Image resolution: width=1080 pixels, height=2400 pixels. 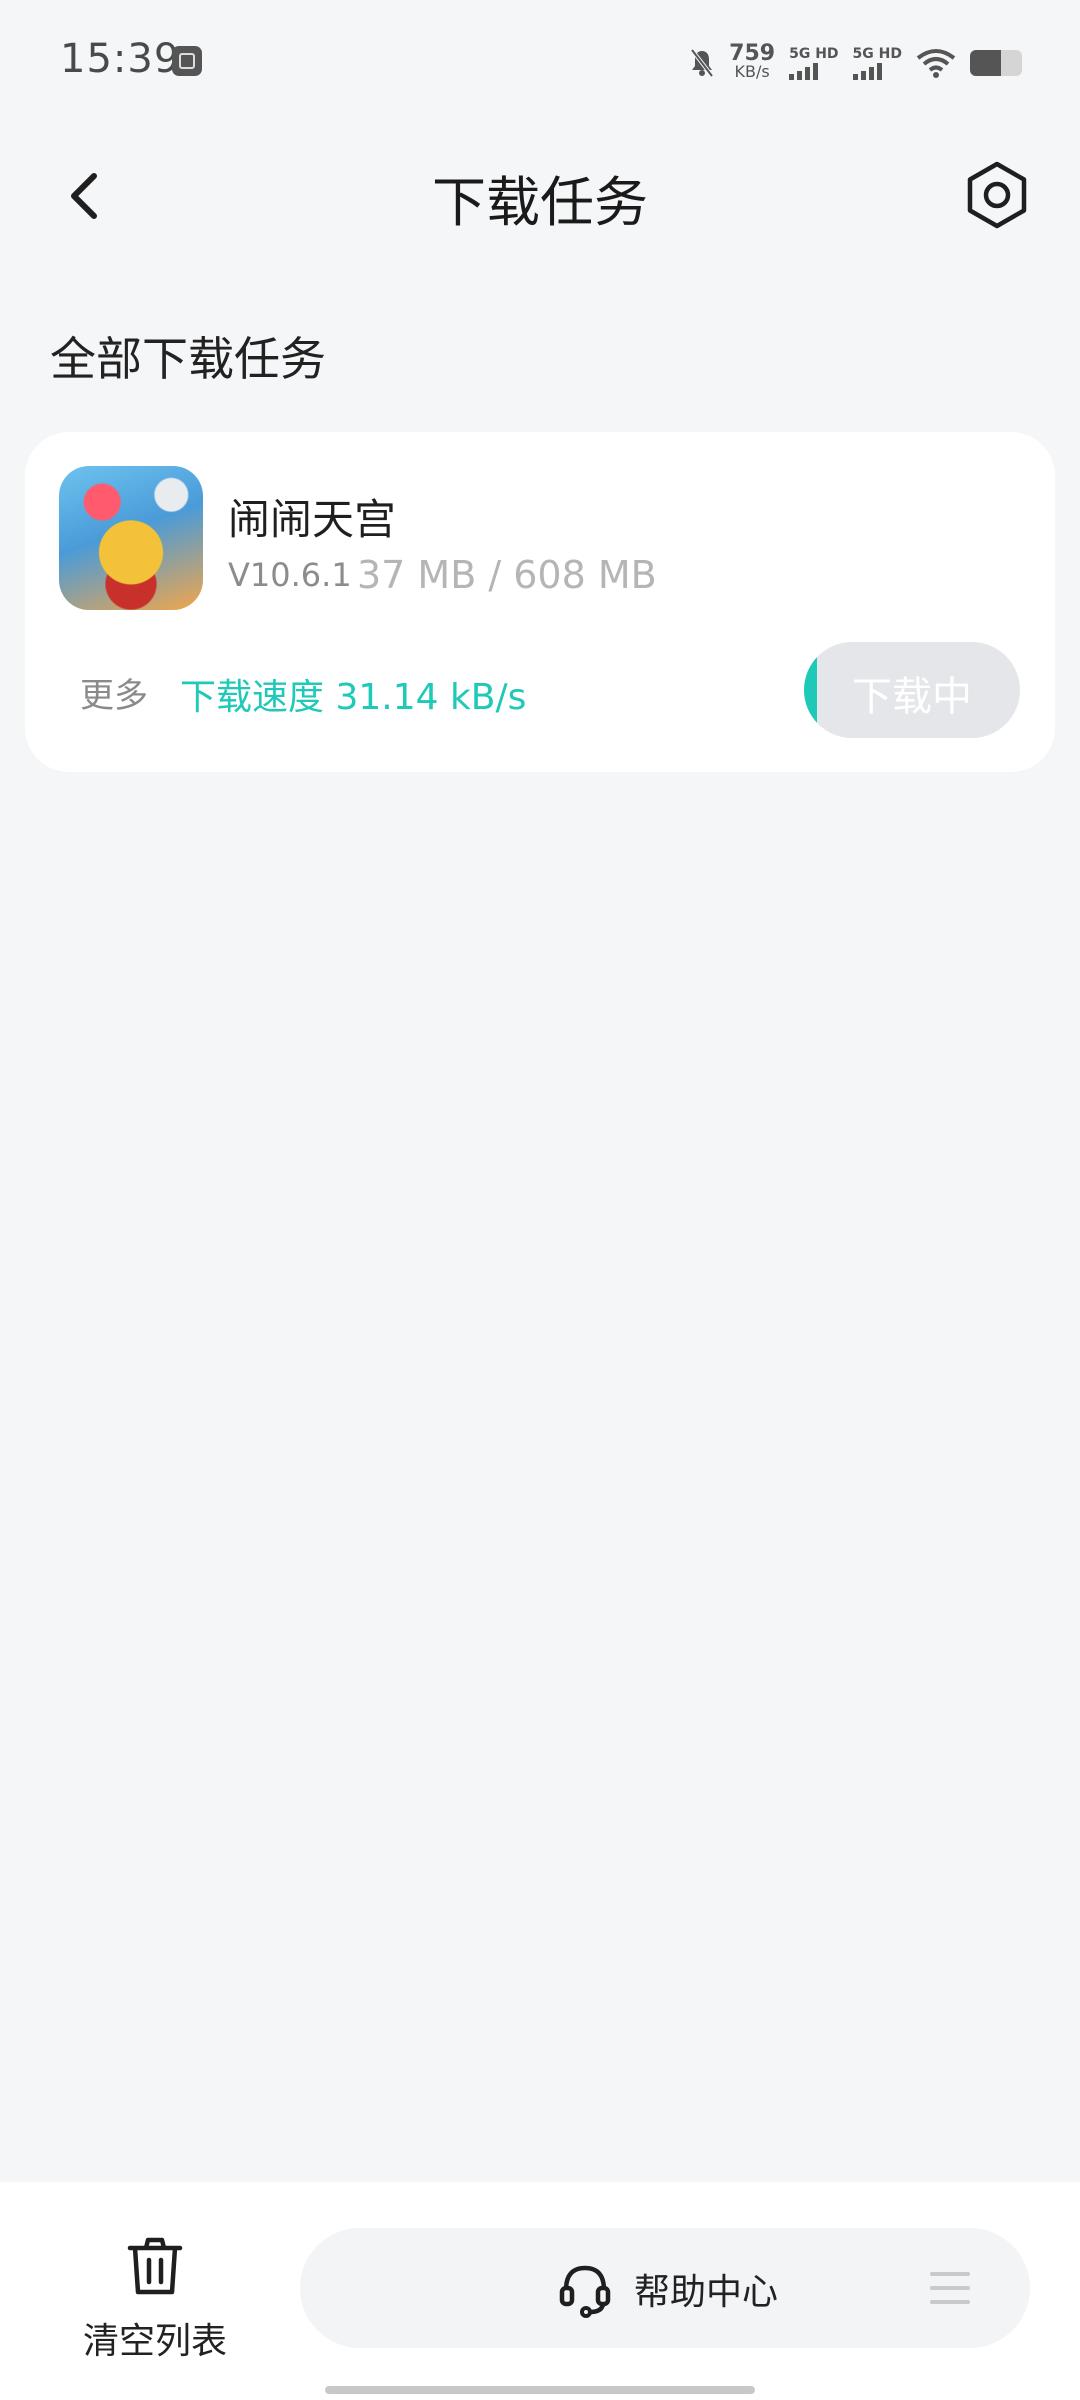 What do you see at coordinates (936, 63) in the screenshot?
I see `wifi-icon` at bounding box center [936, 63].